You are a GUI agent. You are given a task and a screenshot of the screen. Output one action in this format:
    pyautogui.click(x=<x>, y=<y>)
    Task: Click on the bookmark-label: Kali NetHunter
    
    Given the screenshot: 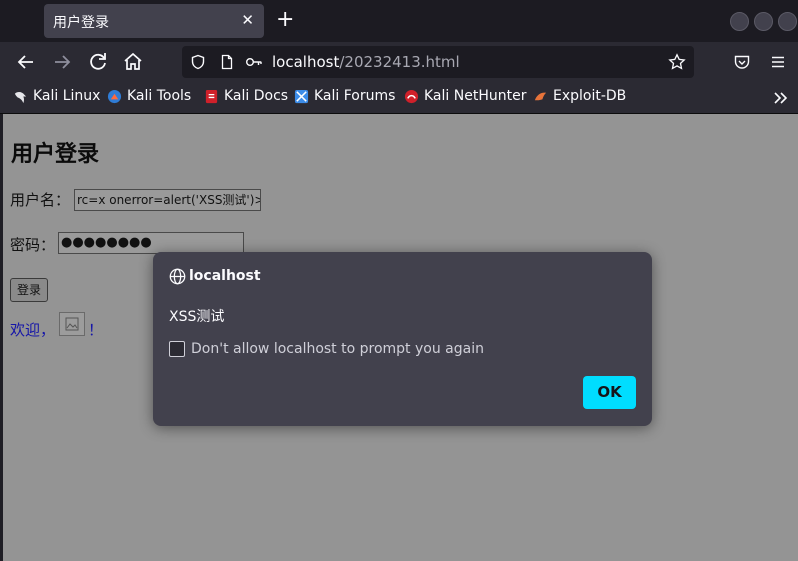 What is the action you would take?
    pyautogui.click(x=475, y=96)
    